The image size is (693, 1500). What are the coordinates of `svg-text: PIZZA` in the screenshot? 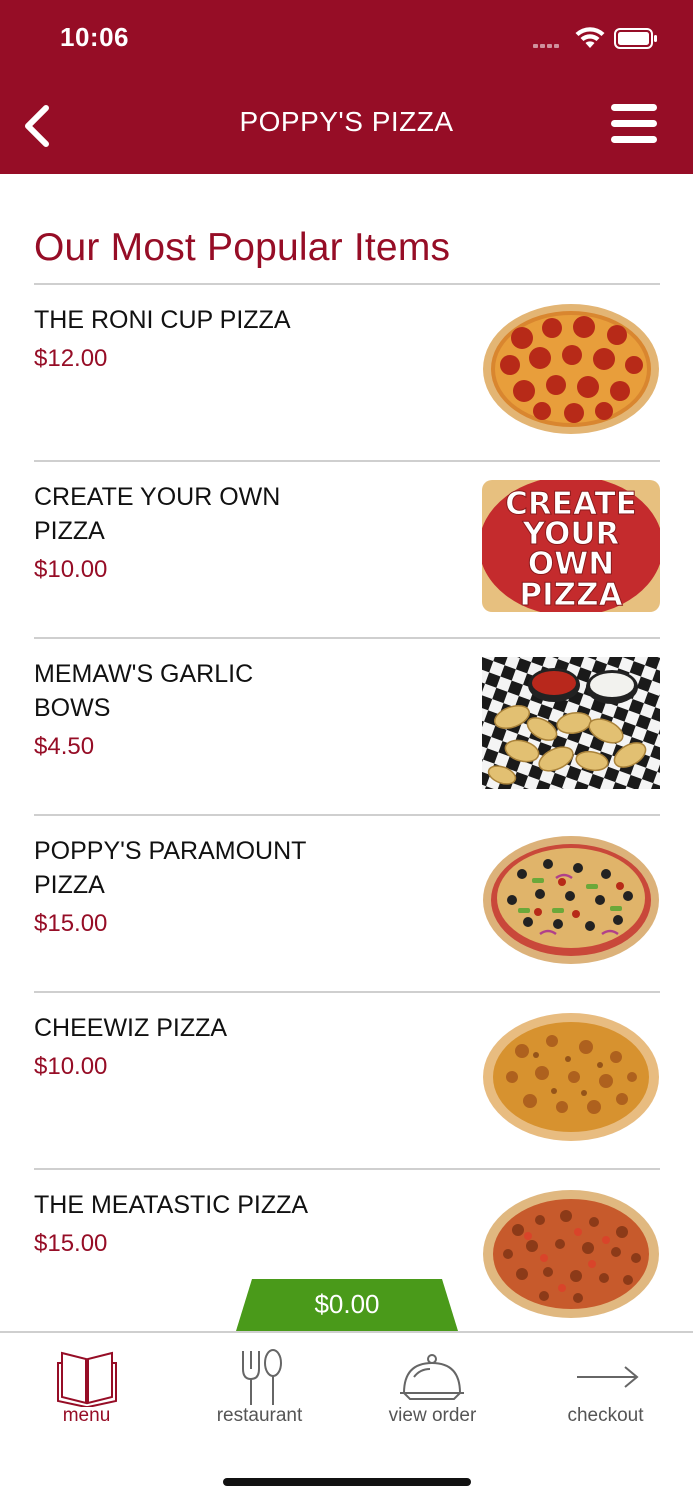 It's located at (570, 594).